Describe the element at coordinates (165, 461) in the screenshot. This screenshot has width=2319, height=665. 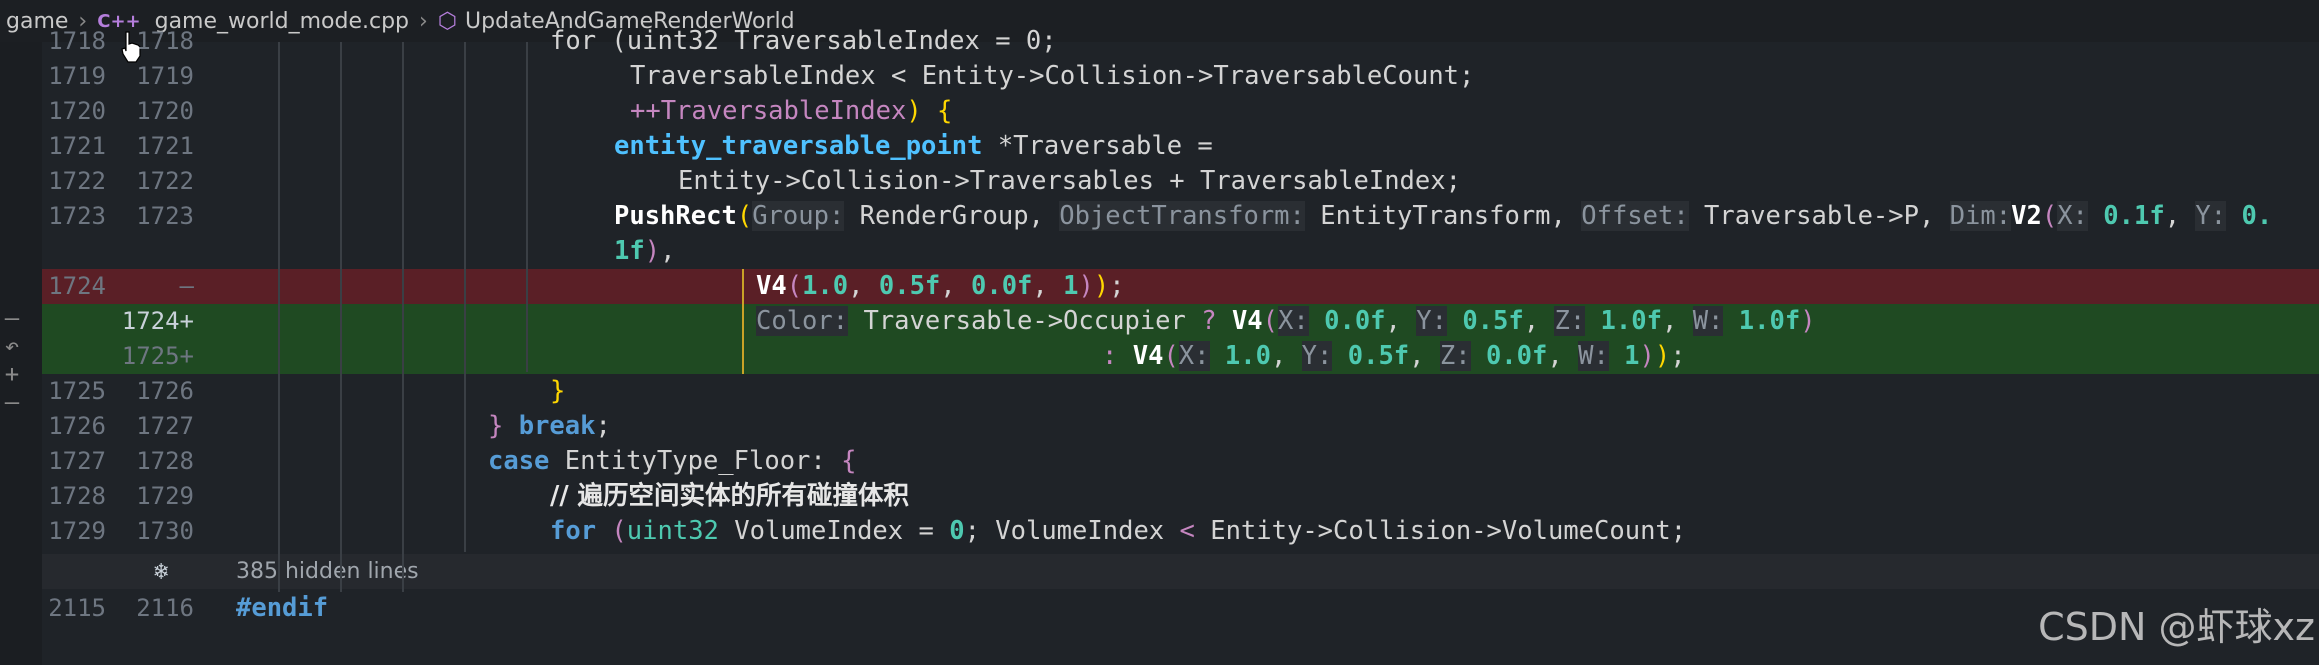
I see `new-line-number: 1728` at that location.